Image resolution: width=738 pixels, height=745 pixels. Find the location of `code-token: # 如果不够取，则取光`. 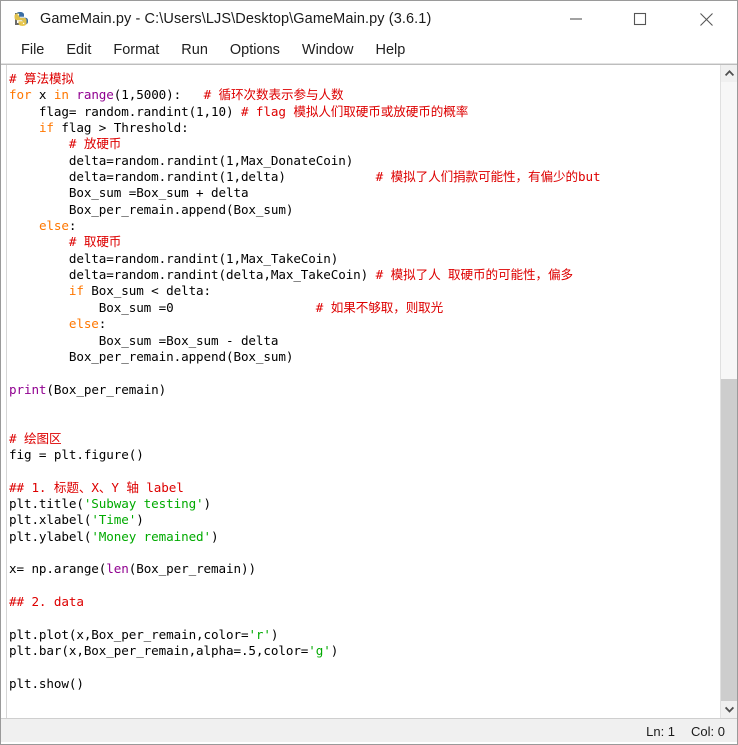

code-token: # 如果不够取，则取光 is located at coordinates (379, 307).